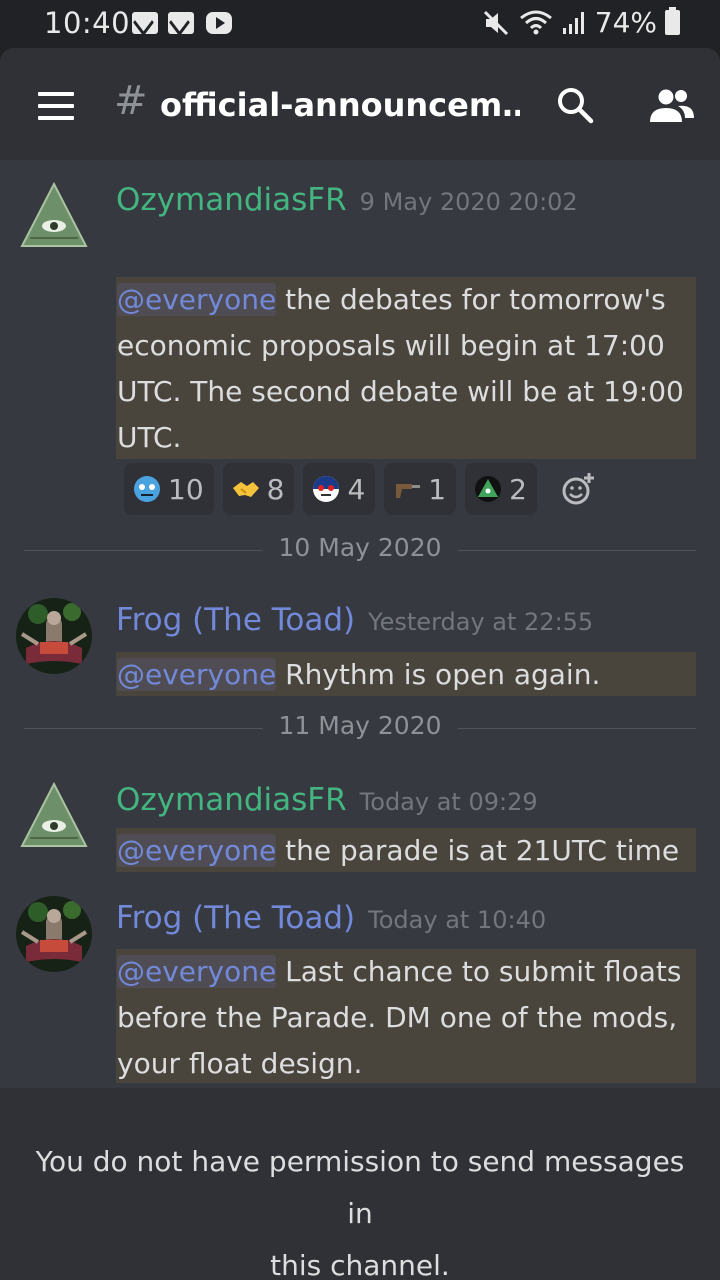 The height and width of the screenshot is (1280, 720). I want to click on message-text: UTC., so click(149, 437).